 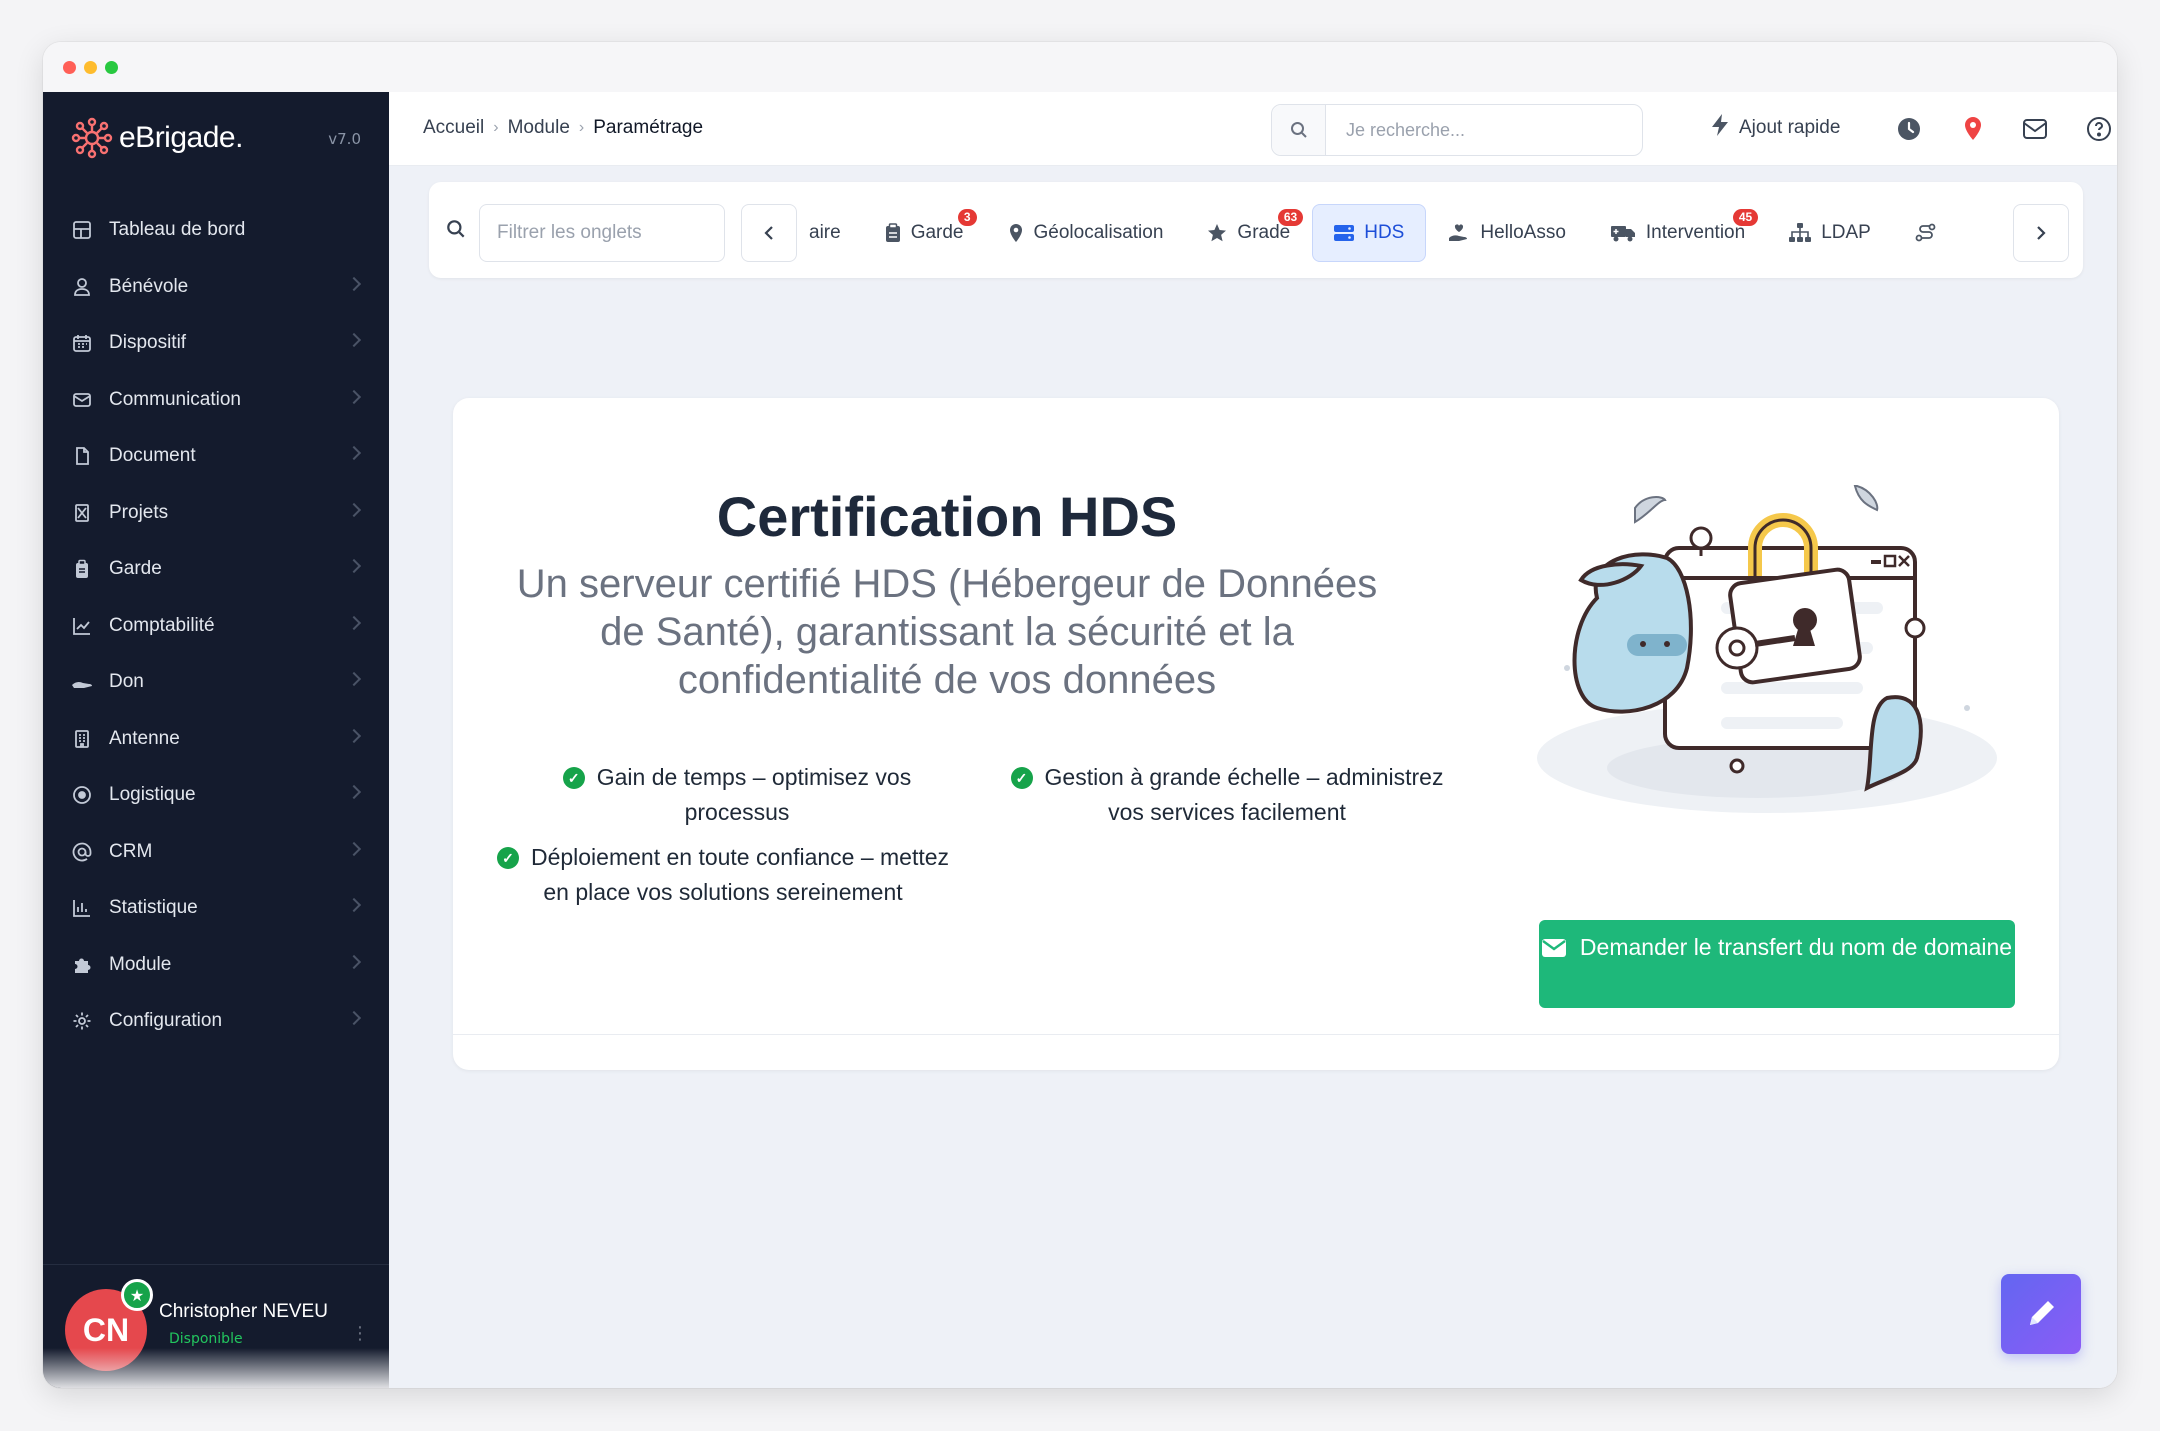 I want to click on window-titlebar, so click(x=1080, y=67).